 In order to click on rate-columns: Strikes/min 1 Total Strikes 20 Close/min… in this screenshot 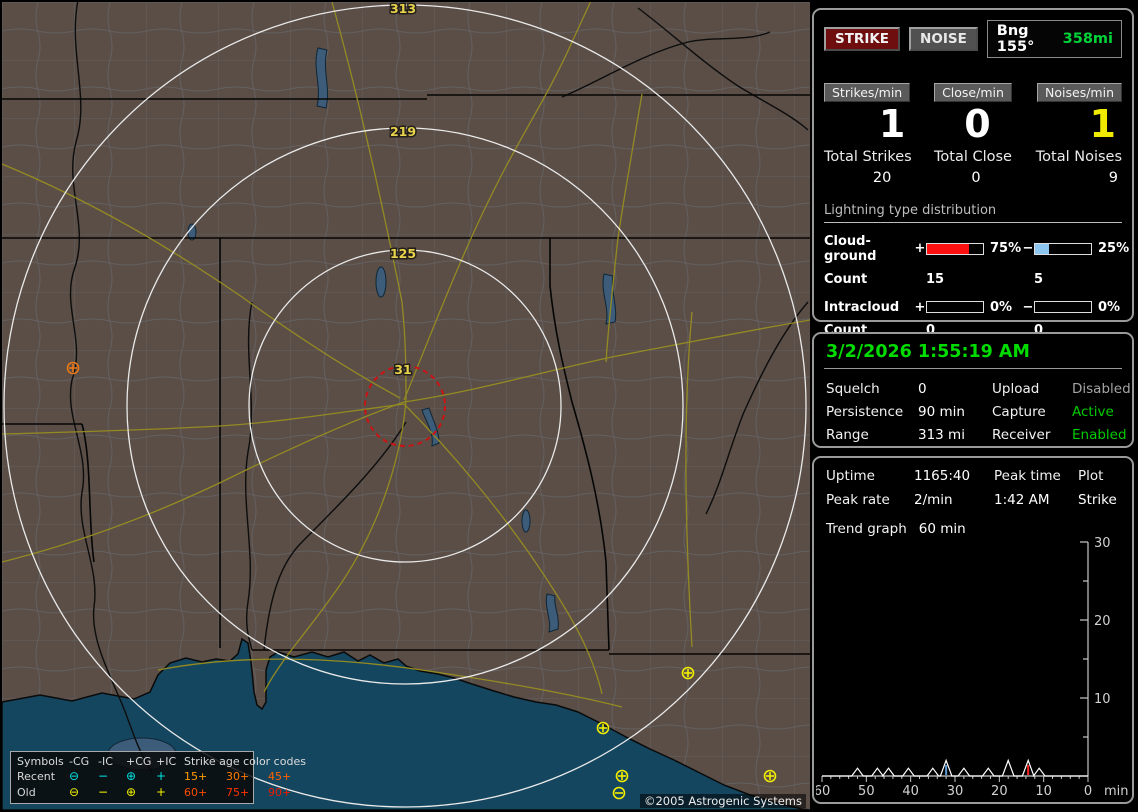, I will do `click(973, 134)`.